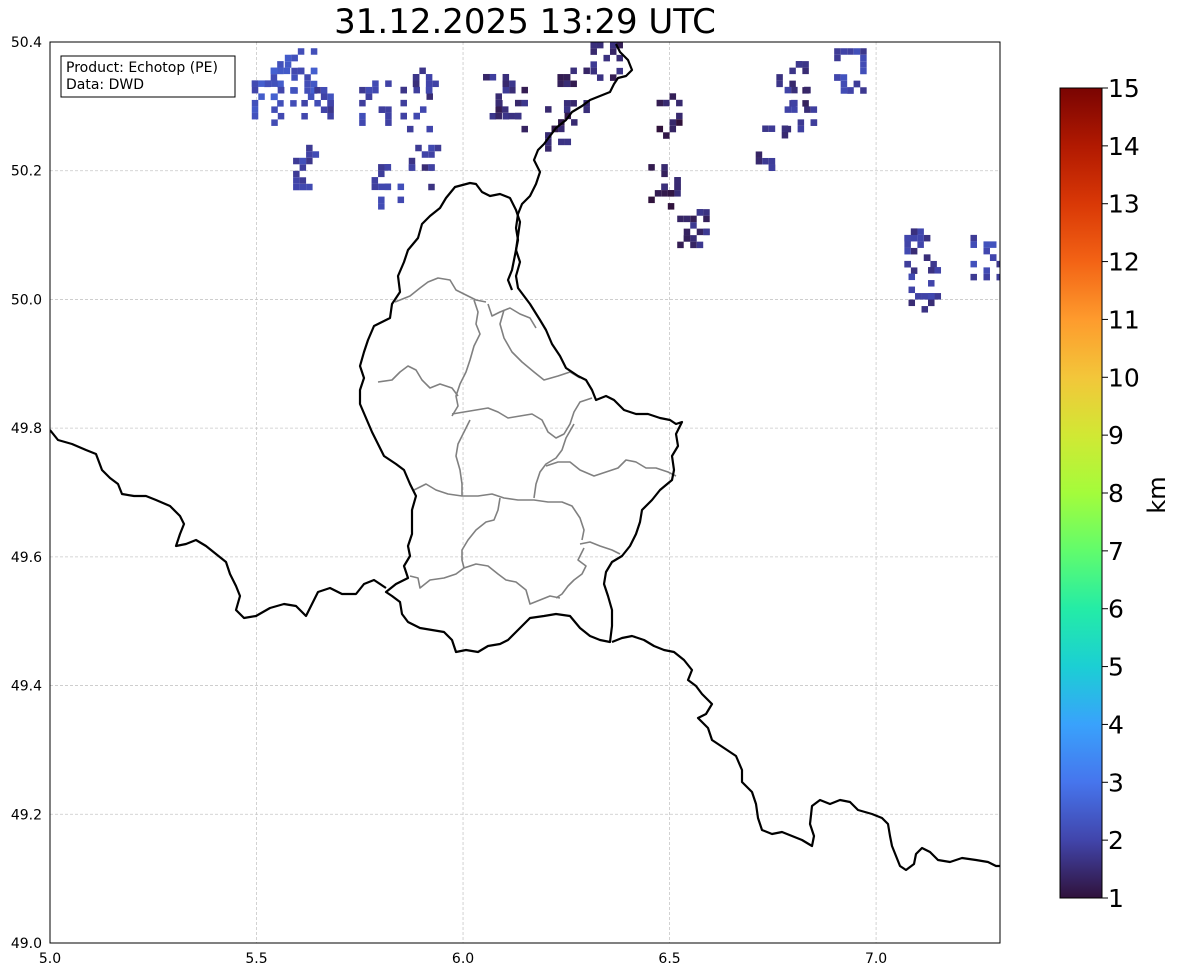  I want to click on y-tick-label: 50.0, so click(26, 300).